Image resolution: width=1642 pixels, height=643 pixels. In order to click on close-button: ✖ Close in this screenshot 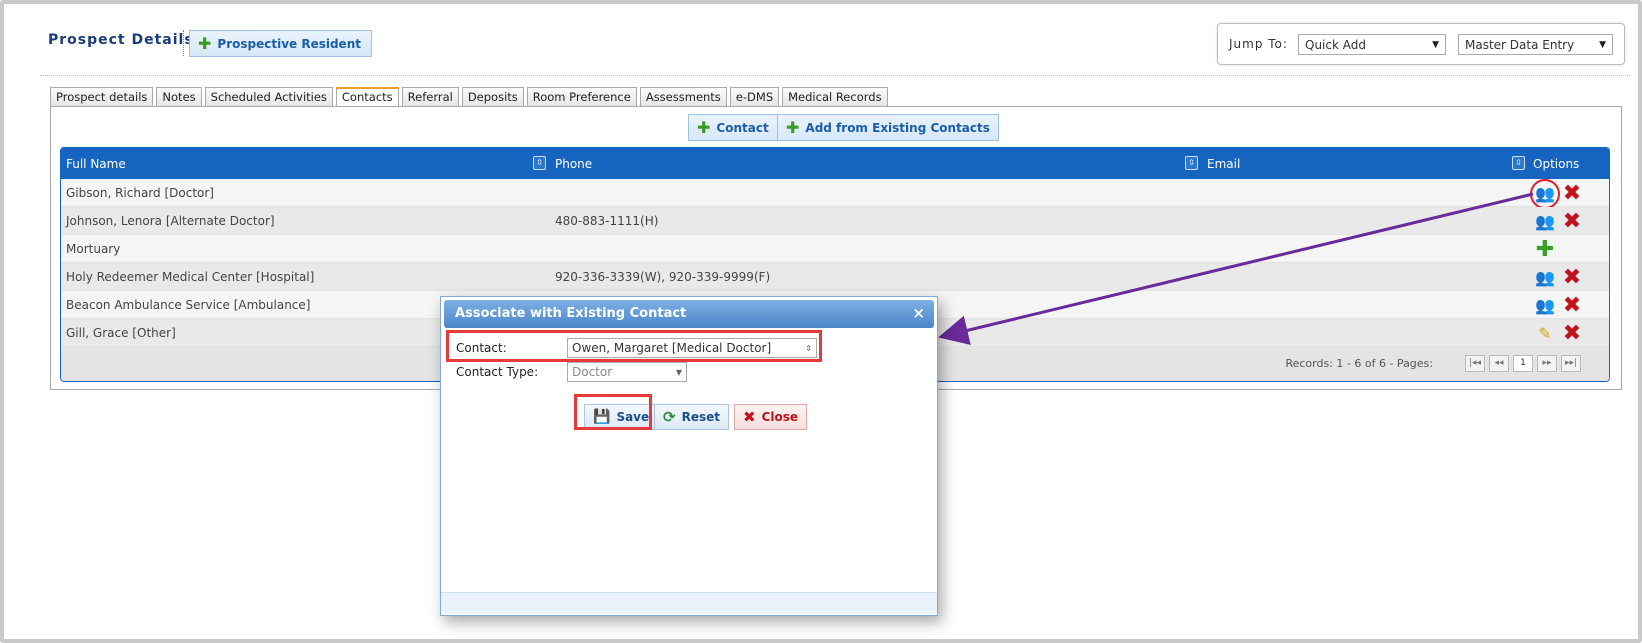, I will do `click(771, 417)`.